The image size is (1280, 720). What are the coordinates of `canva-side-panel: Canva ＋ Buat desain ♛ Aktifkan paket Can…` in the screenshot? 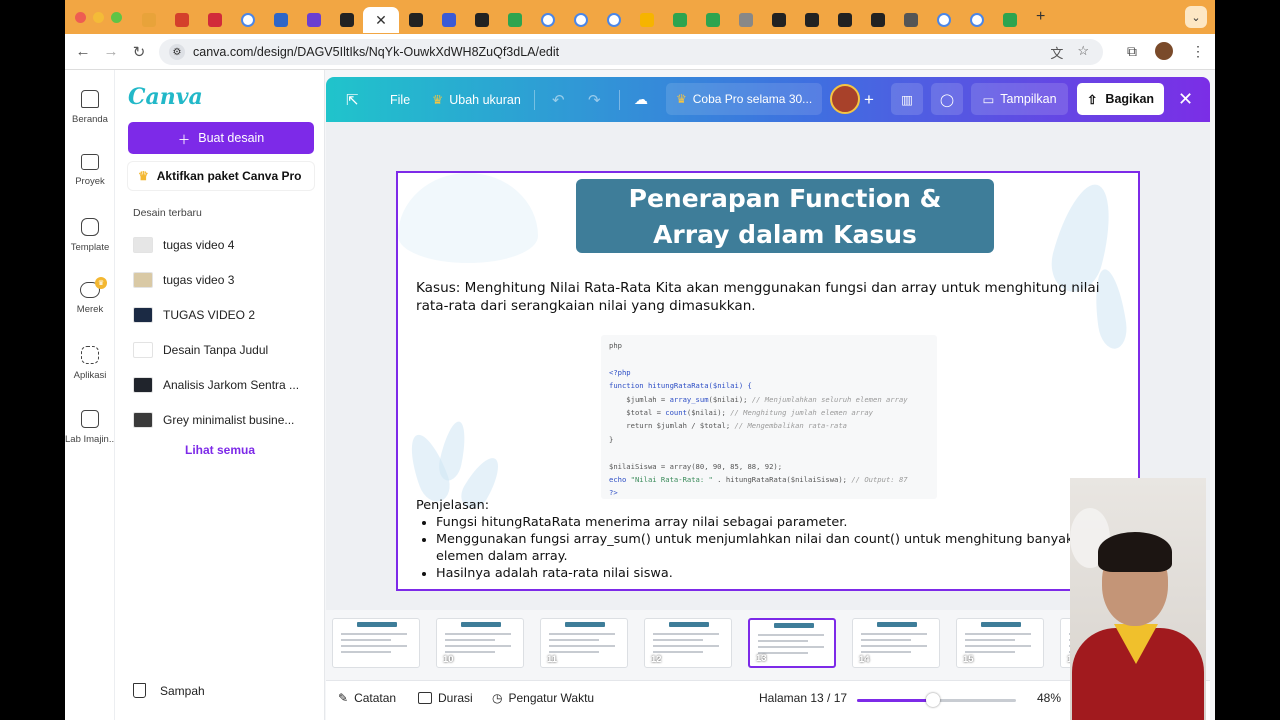 It's located at (220, 395).